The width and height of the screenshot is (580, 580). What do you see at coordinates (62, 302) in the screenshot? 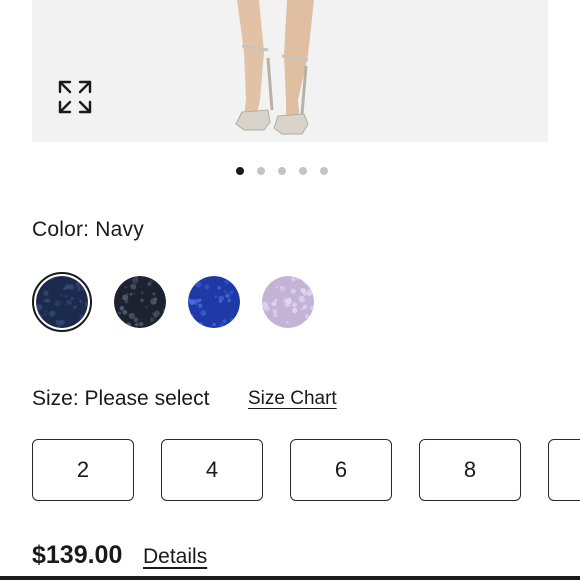
I see `color-swatch-navy-sequin` at bounding box center [62, 302].